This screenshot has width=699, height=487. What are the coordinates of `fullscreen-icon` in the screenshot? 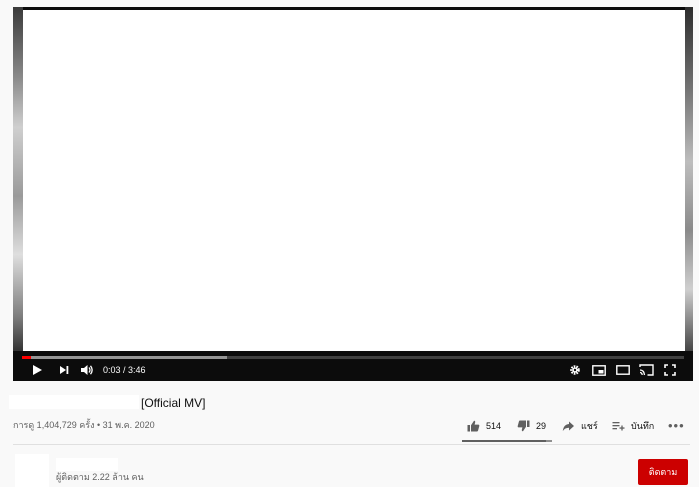 It's located at (670, 370).